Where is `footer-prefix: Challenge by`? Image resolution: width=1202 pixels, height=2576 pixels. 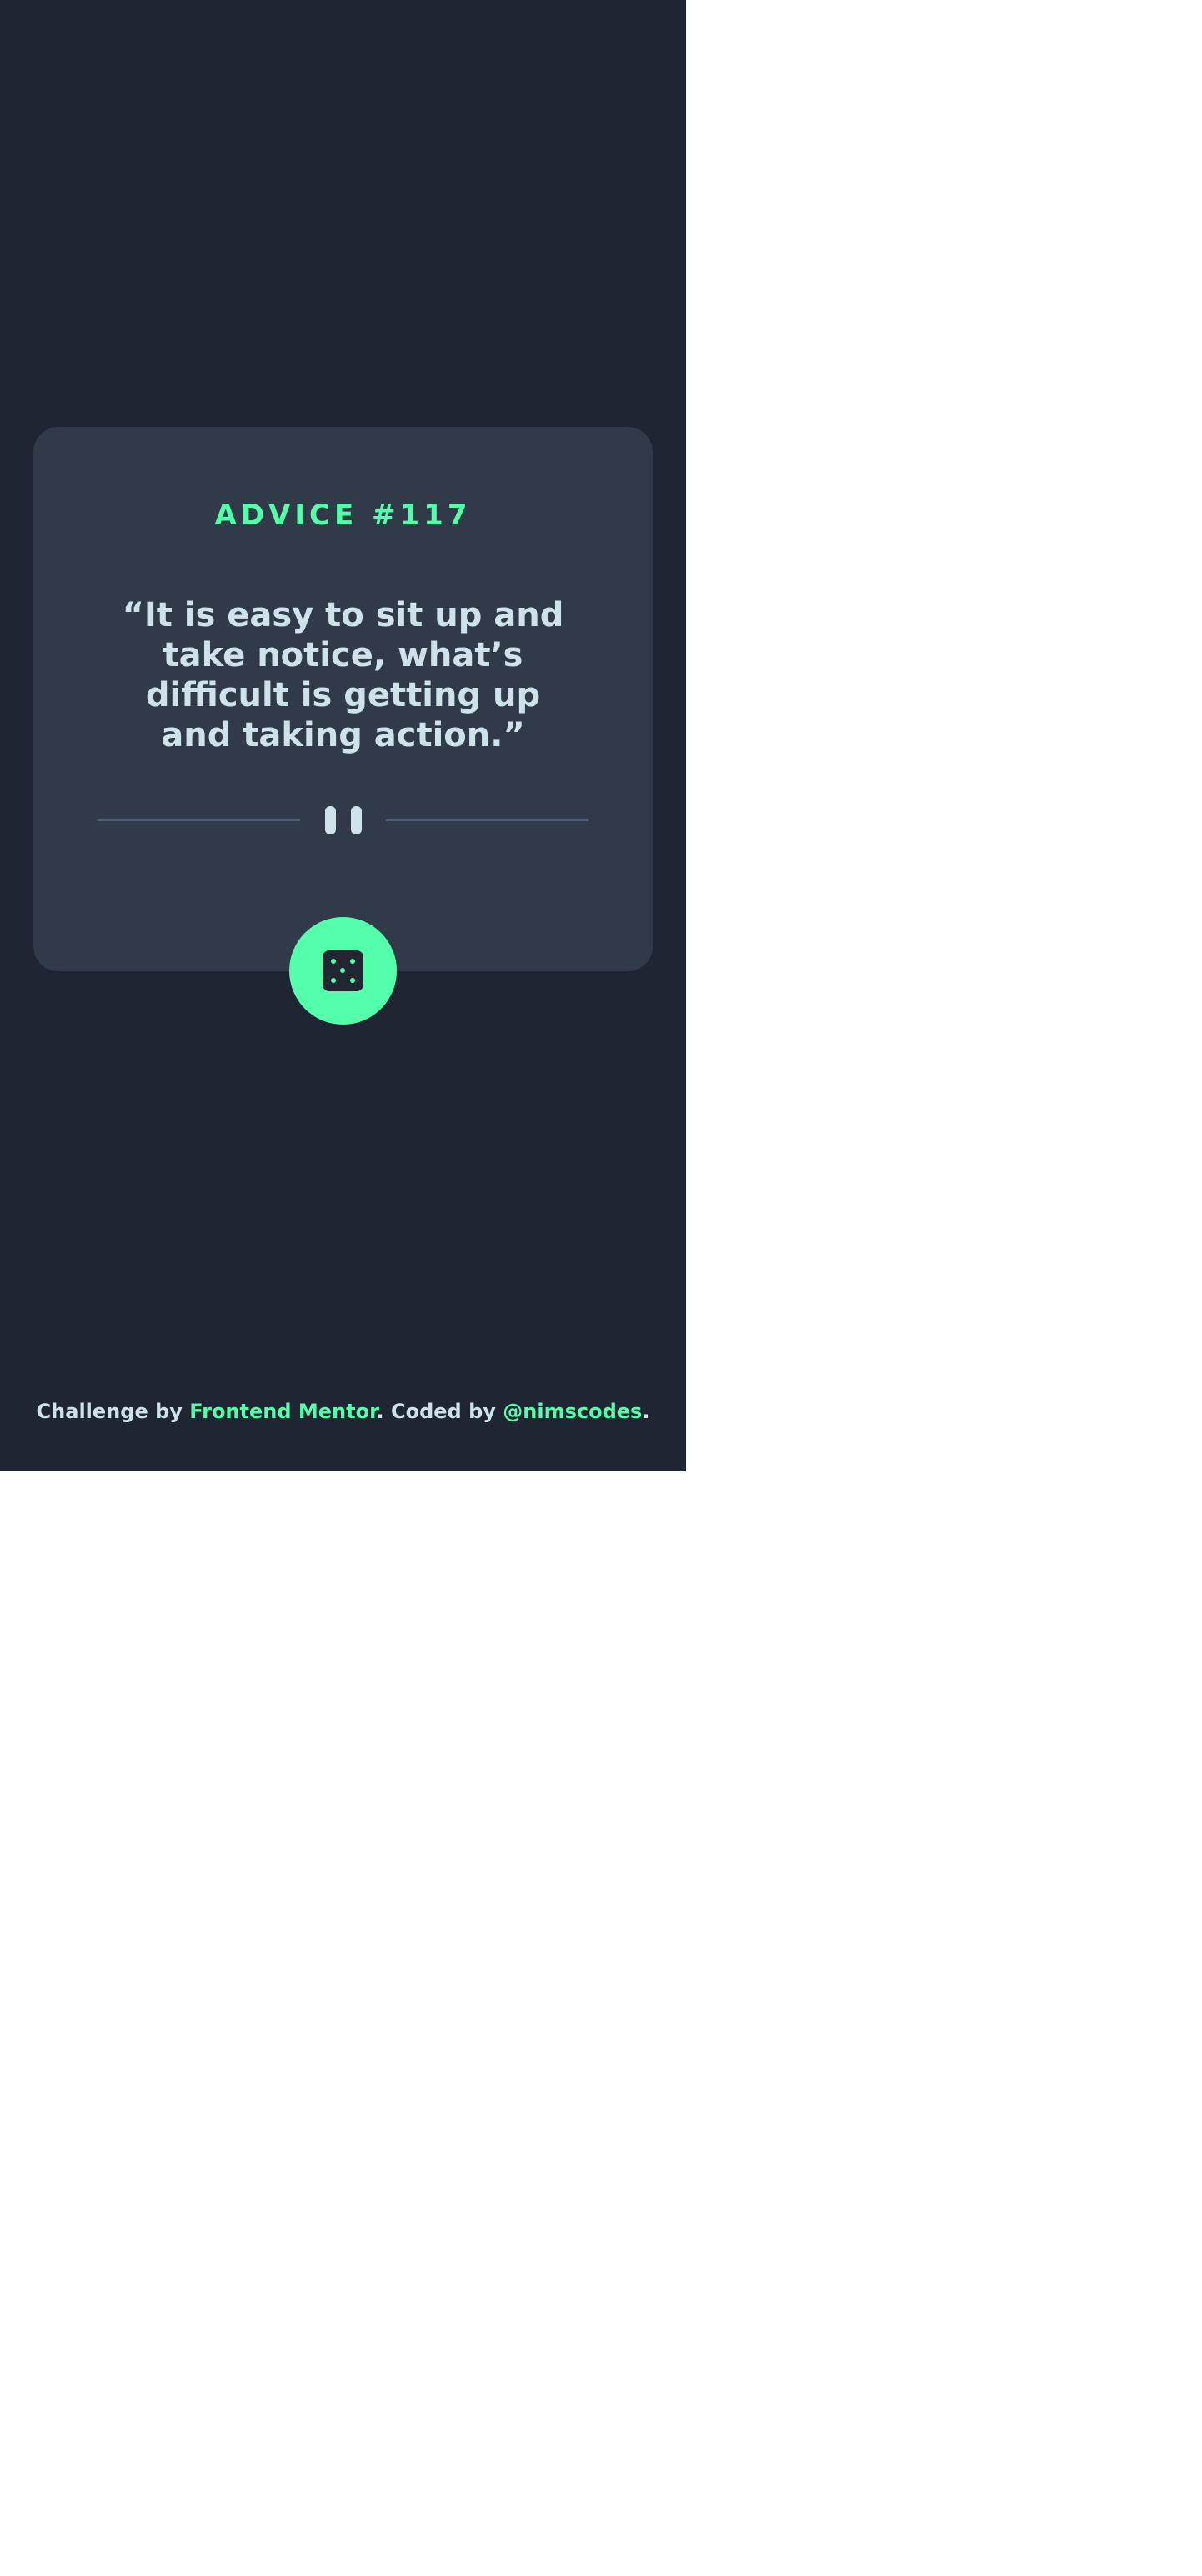
footer-prefix: Challenge by is located at coordinates (113, 1411).